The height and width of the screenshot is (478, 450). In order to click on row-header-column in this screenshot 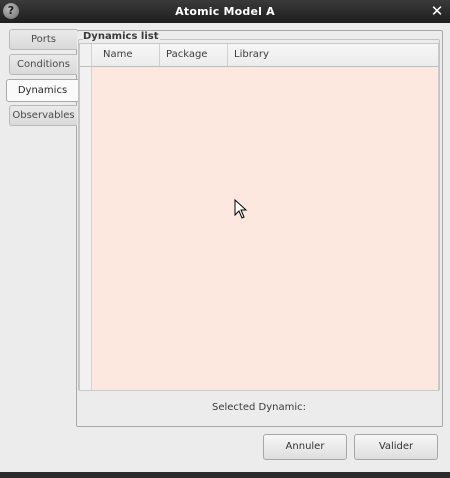, I will do `click(86, 217)`.